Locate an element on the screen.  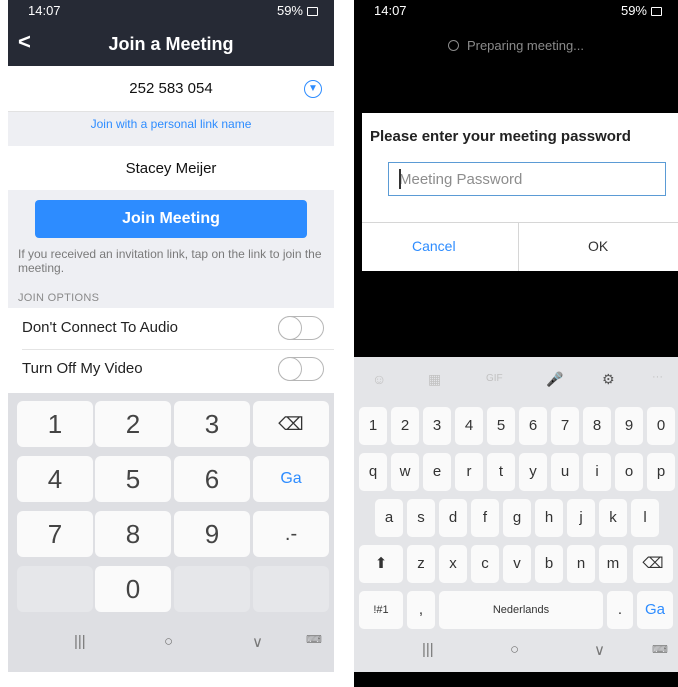
key-i: i is located at coordinates (597, 472).